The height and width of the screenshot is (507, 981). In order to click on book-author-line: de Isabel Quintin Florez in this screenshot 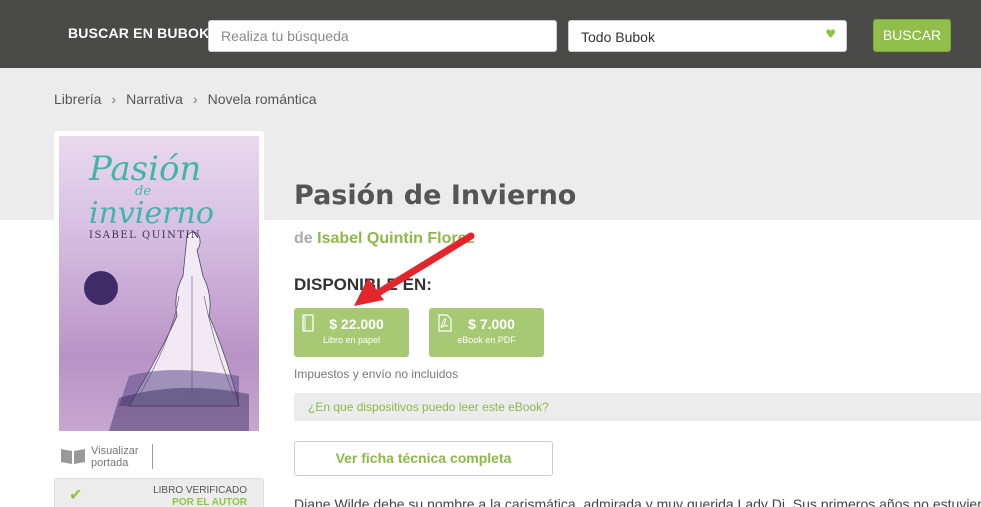, I will do `click(384, 239)`.